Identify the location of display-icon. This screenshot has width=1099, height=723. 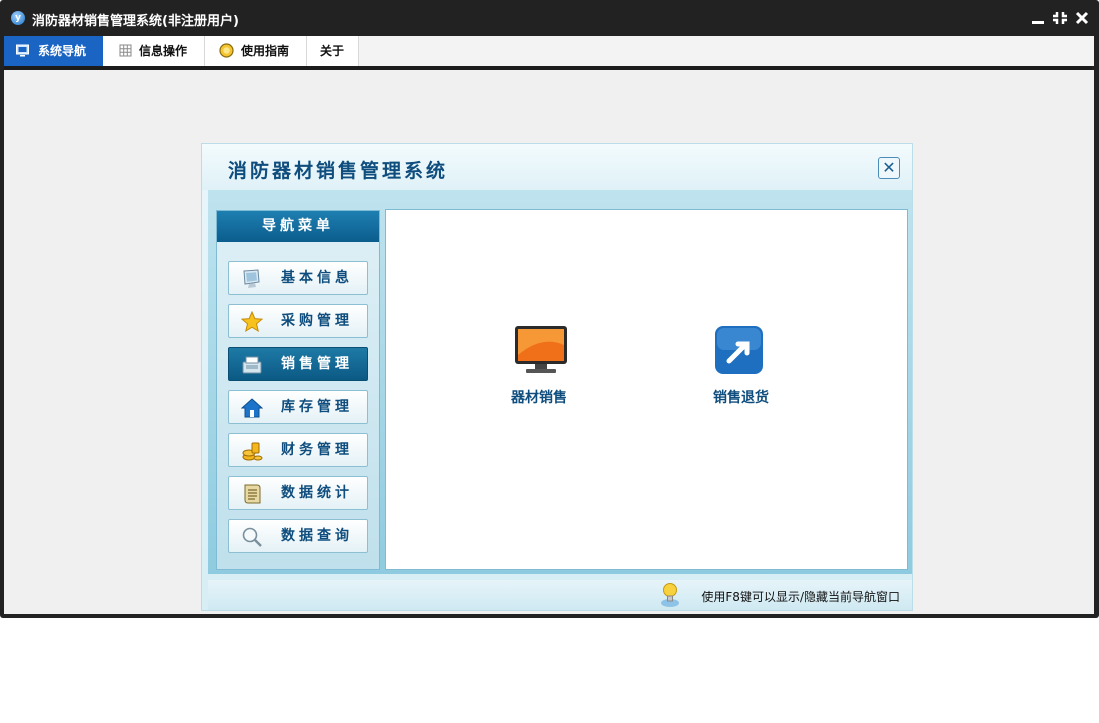
(541, 349).